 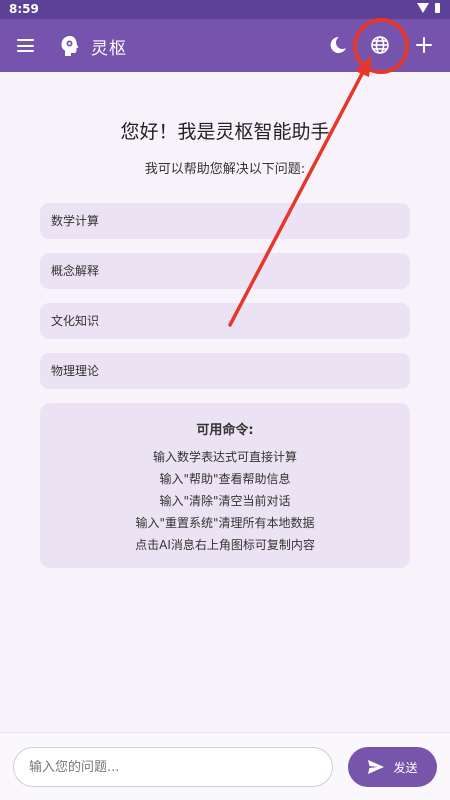 I want to click on input-bar: 发送, so click(x=225, y=766).